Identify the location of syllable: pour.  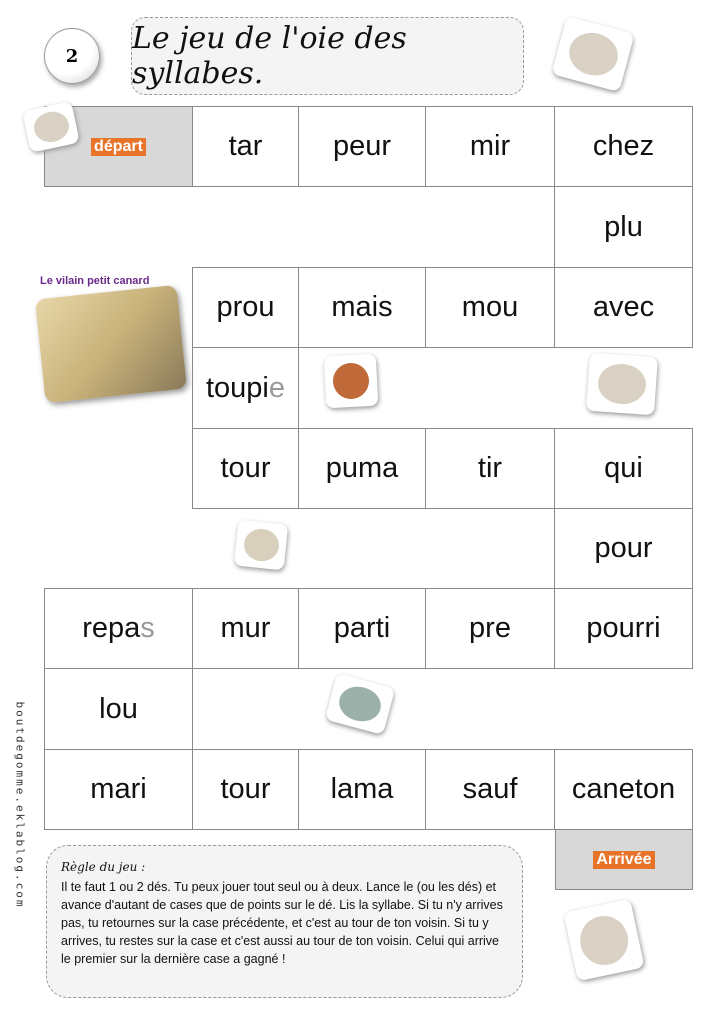
(623, 548).